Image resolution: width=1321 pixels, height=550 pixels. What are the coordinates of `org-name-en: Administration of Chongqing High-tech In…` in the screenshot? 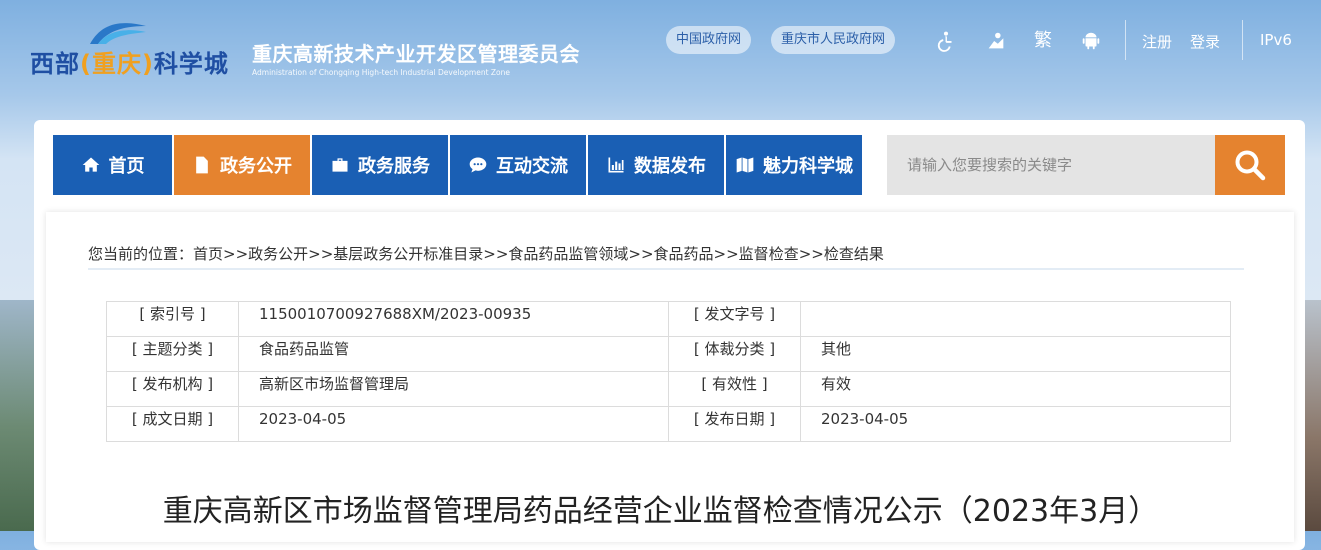 It's located at (381, 72).